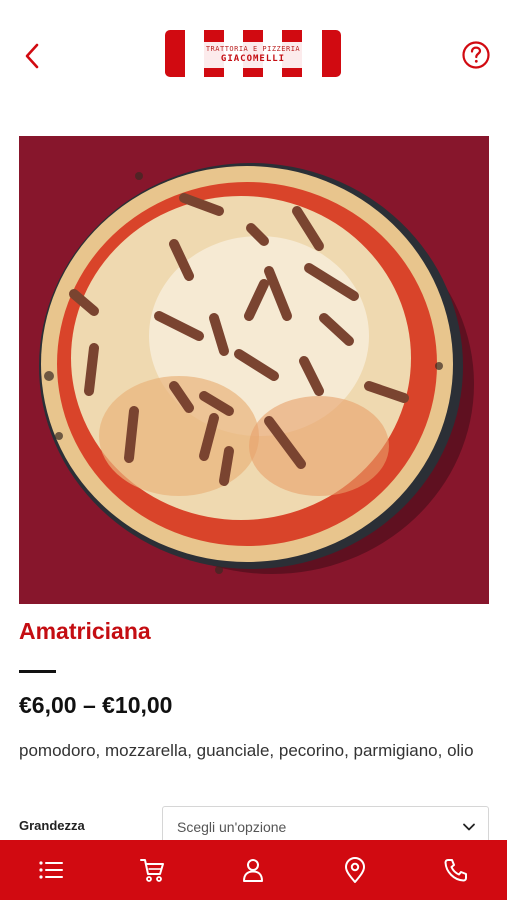 The image size is (507, 900). I want to click on app-header: TRATTORIA E PIZZERIA GIACOMELLI, so click(253, 56).